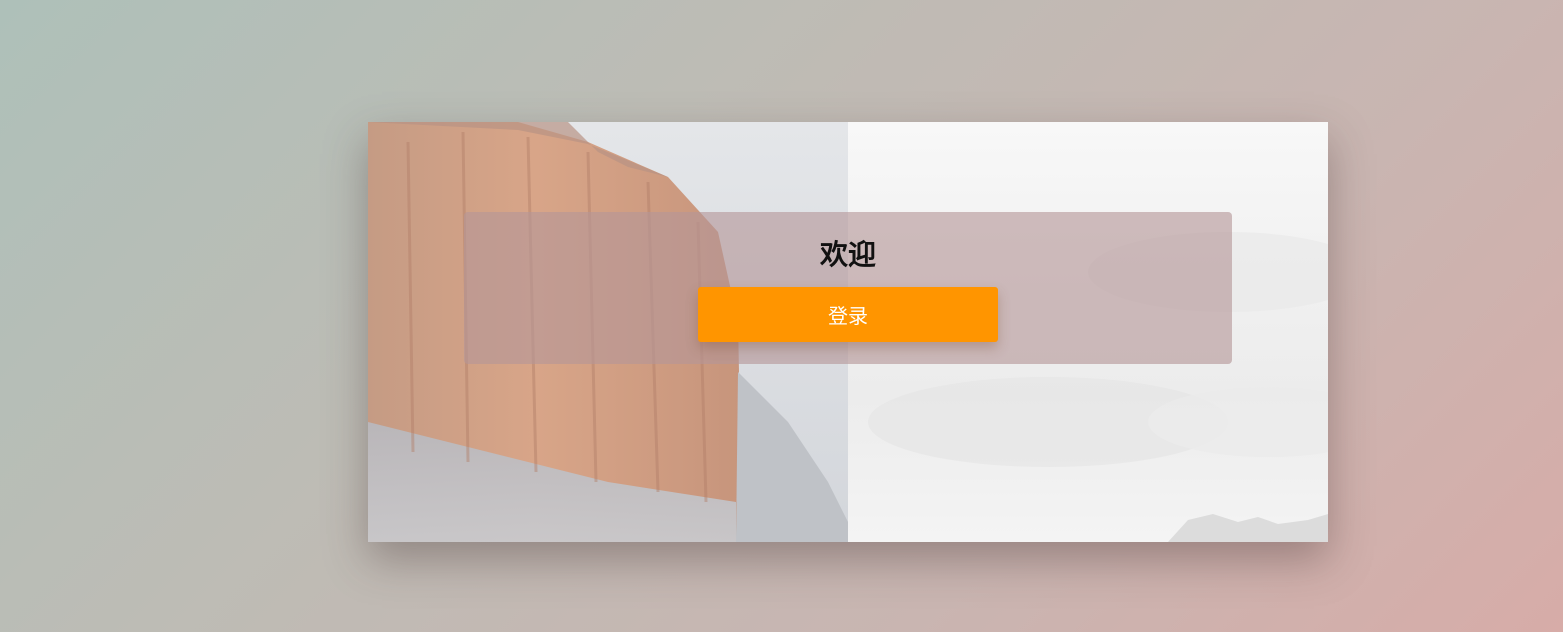 This screenshot has width=1563, height=632. I want to click on login-button: 登录, so click(848, 314).